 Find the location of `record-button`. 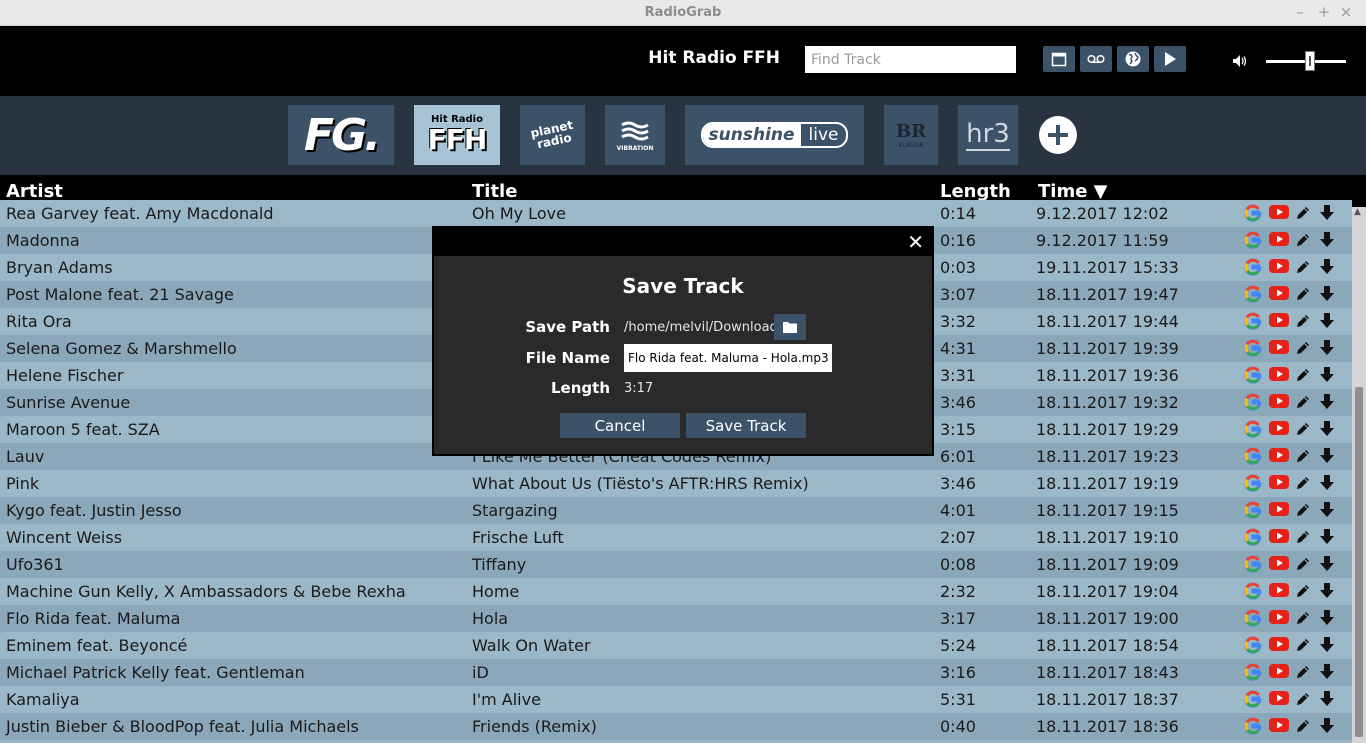

record-button is located at coordinates (1096, 59).